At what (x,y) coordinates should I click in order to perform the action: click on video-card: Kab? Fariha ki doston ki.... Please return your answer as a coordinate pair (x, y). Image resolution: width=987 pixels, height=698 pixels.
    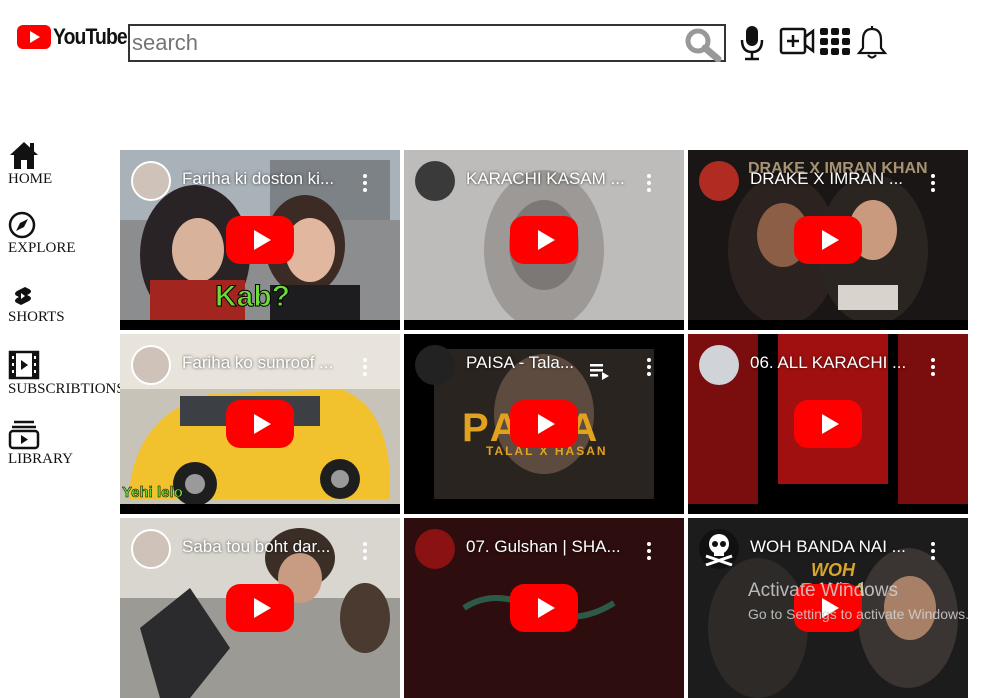
    Looking at the image, I should click on (260, 240).